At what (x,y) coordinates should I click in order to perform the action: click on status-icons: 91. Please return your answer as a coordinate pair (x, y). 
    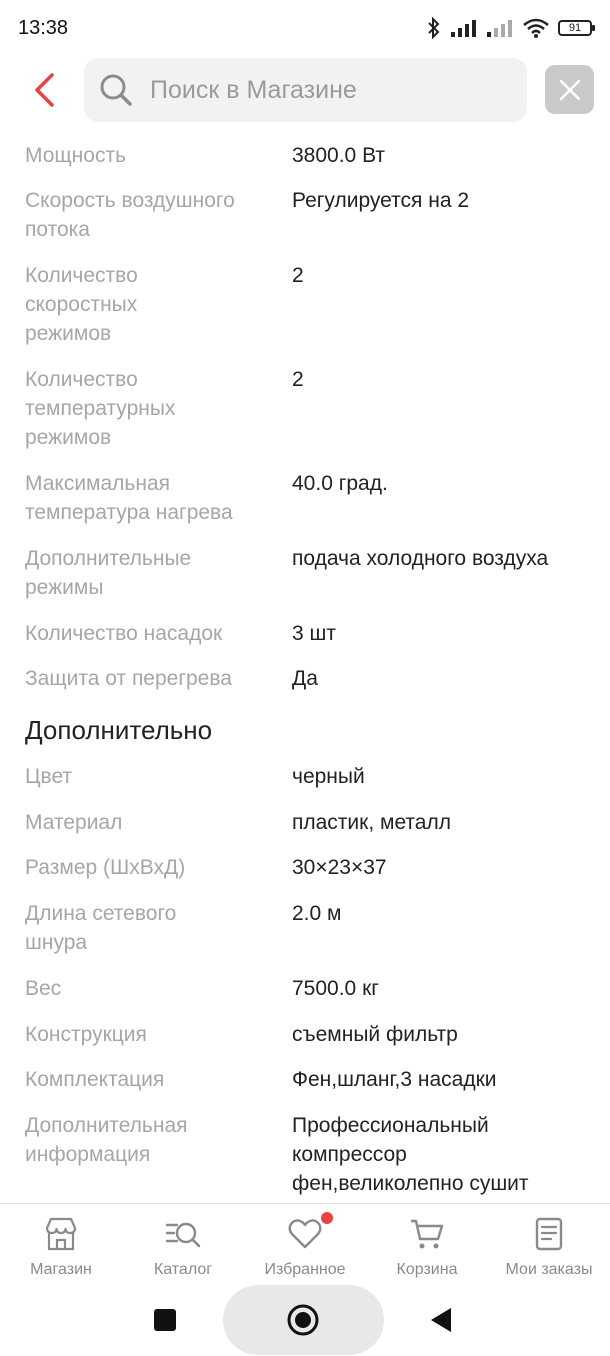
    Looking at the image, I should click on (510, 28).